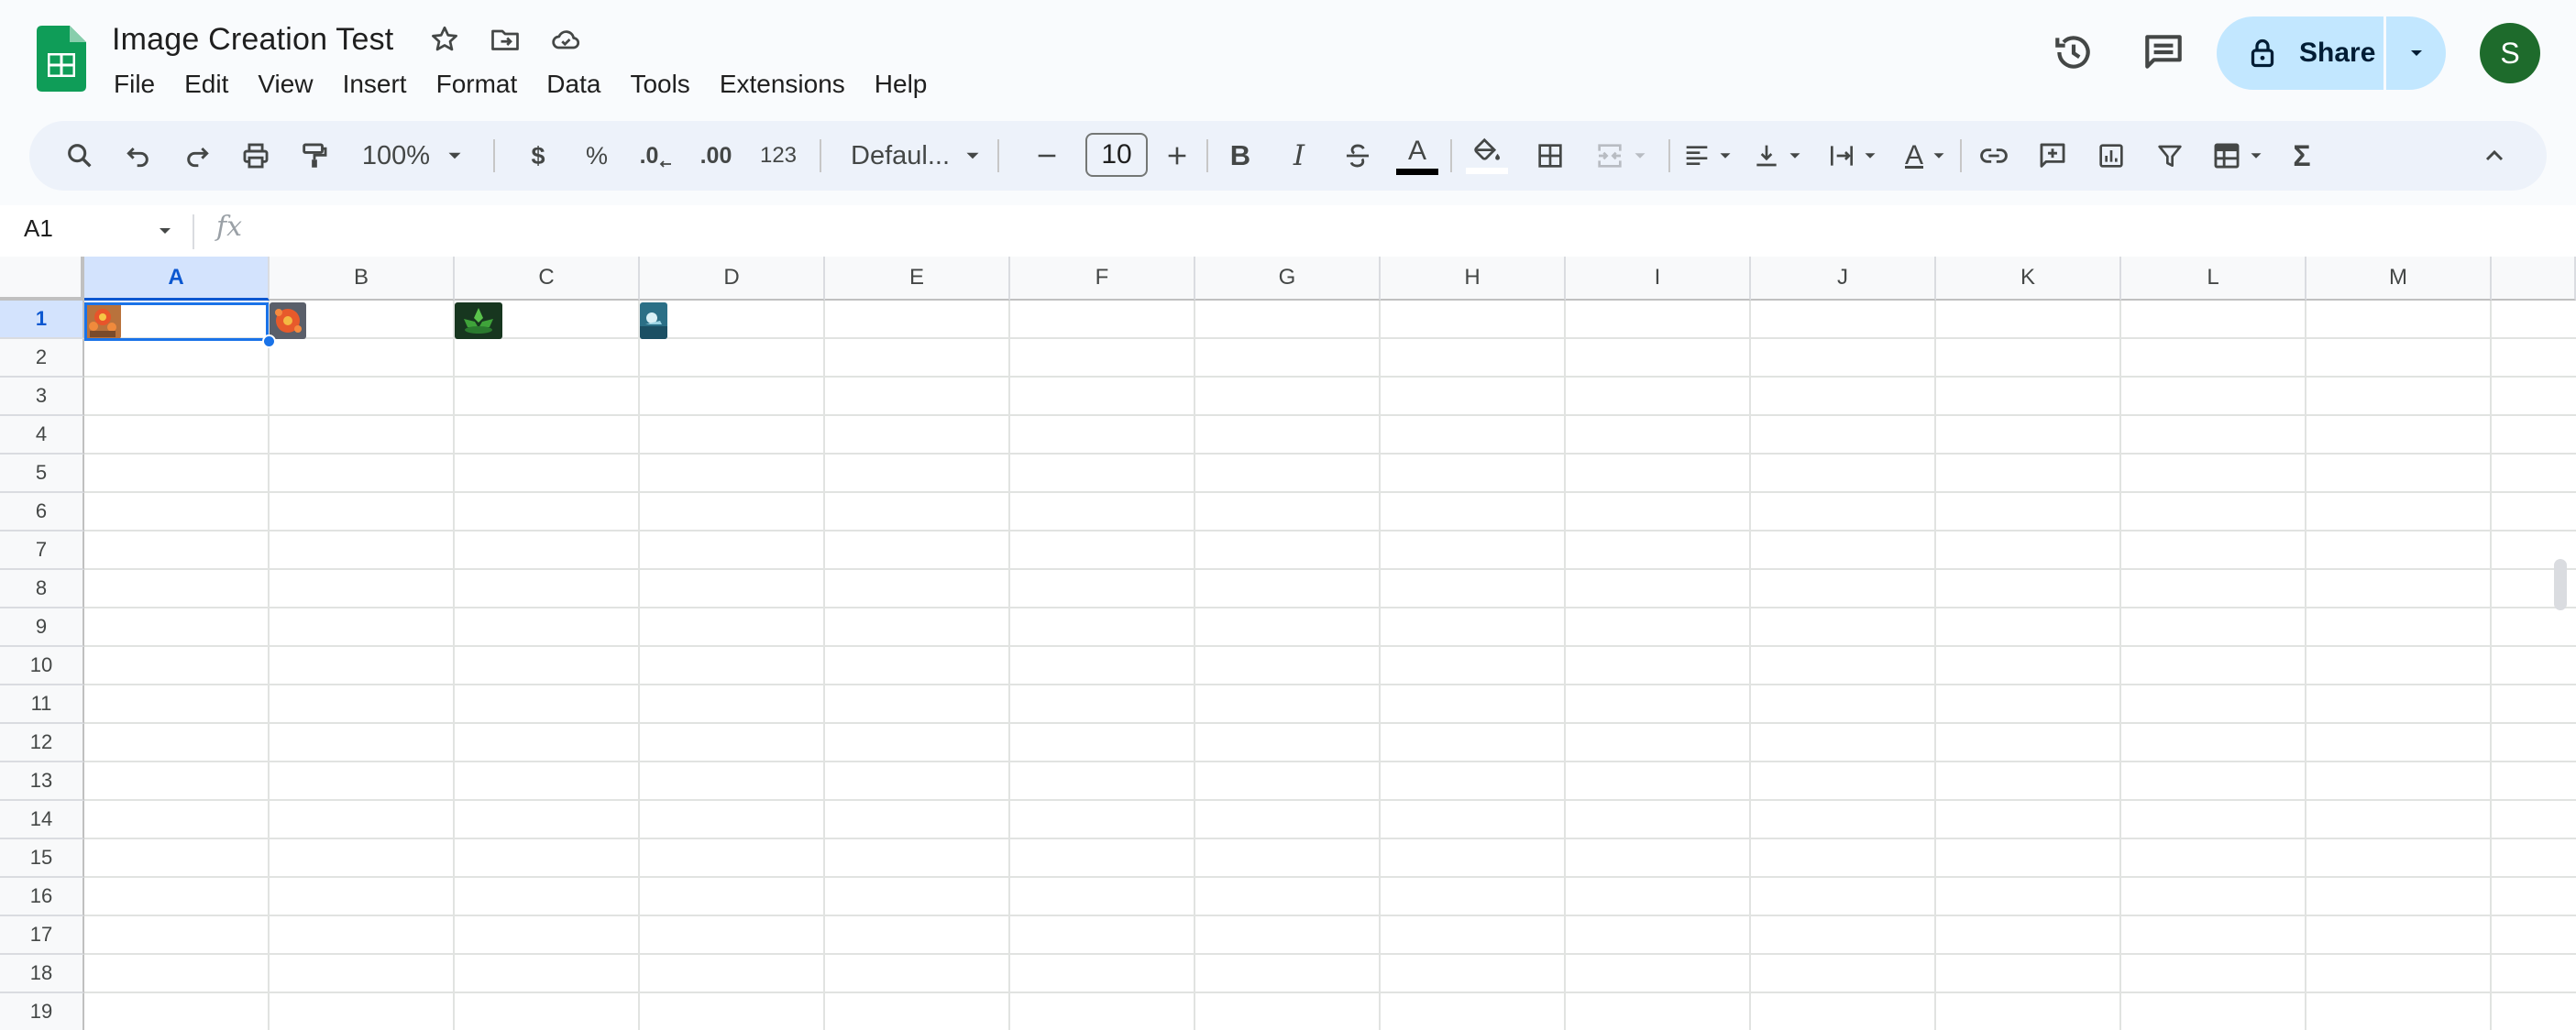  What do you see at coordinates (42, 474) in the screenshot?
I see `row-header-5: 5` at bounding box center [42, 474].